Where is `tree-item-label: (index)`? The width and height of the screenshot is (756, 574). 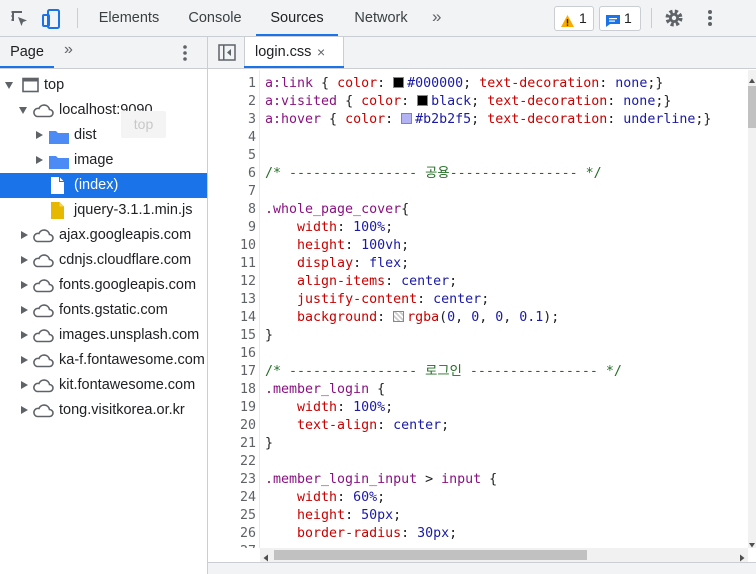
tree-item-label: (index) is located at coordinates (96, 185).